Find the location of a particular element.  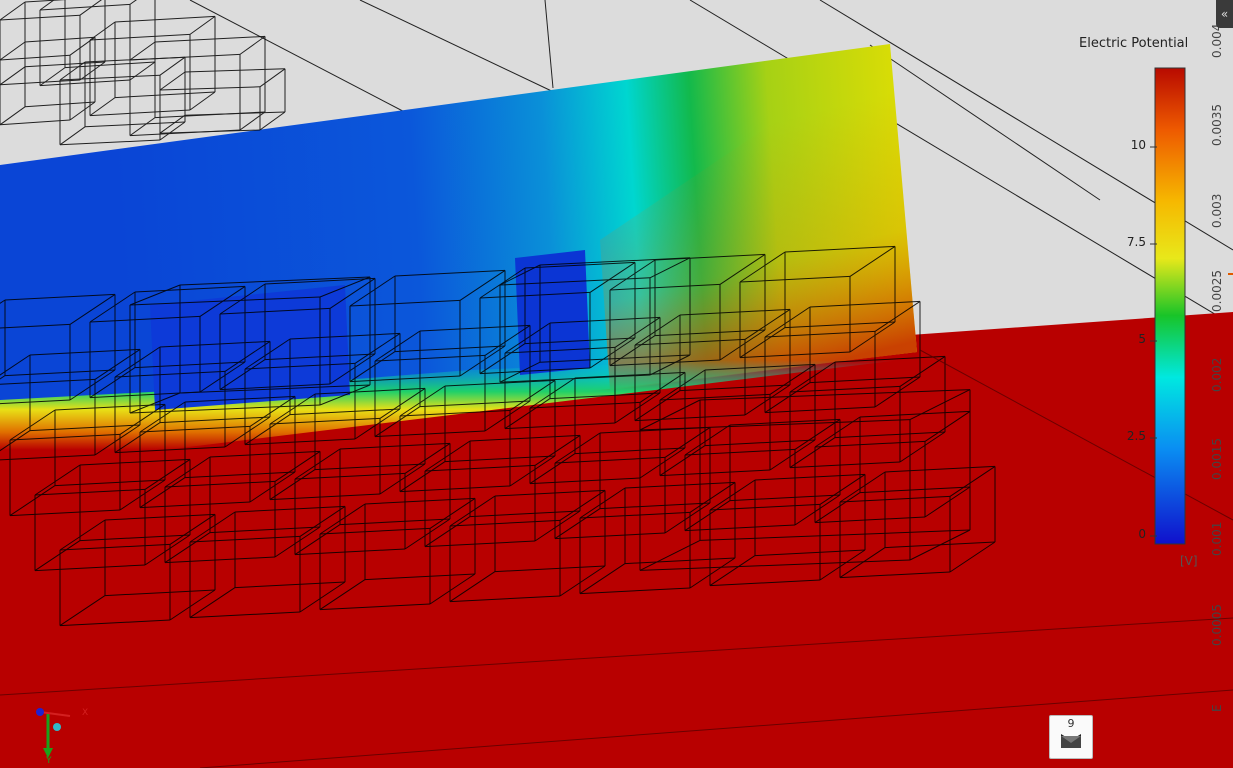

legend-color-bar is located at coordinates (1170, 306).